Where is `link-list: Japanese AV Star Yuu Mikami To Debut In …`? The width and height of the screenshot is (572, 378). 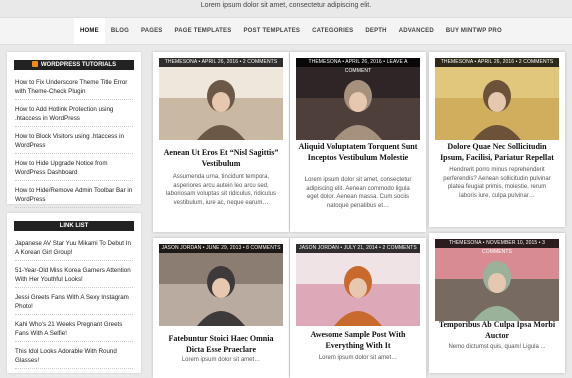
link-list: Japanese AV Star Yuu Mikami To Debut In … is located at coordinates (74, 306).